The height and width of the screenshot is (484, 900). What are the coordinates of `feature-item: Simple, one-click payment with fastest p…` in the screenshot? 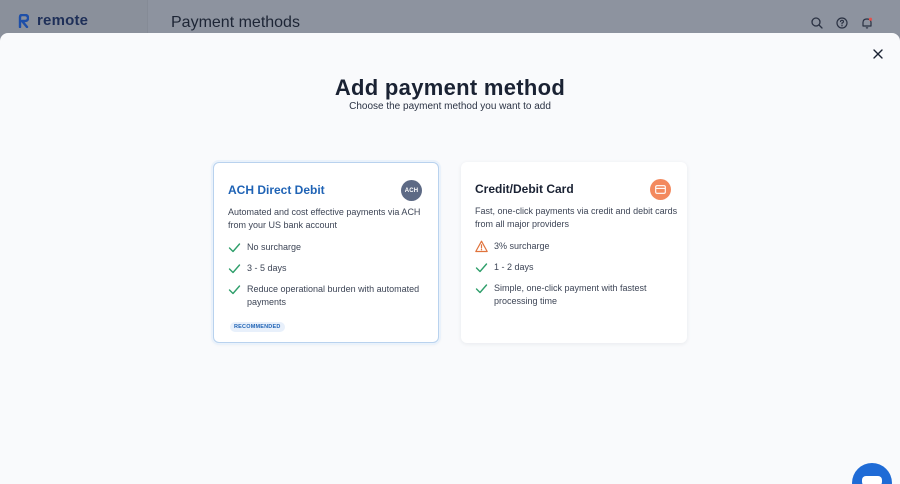 It's located at (577, 295).